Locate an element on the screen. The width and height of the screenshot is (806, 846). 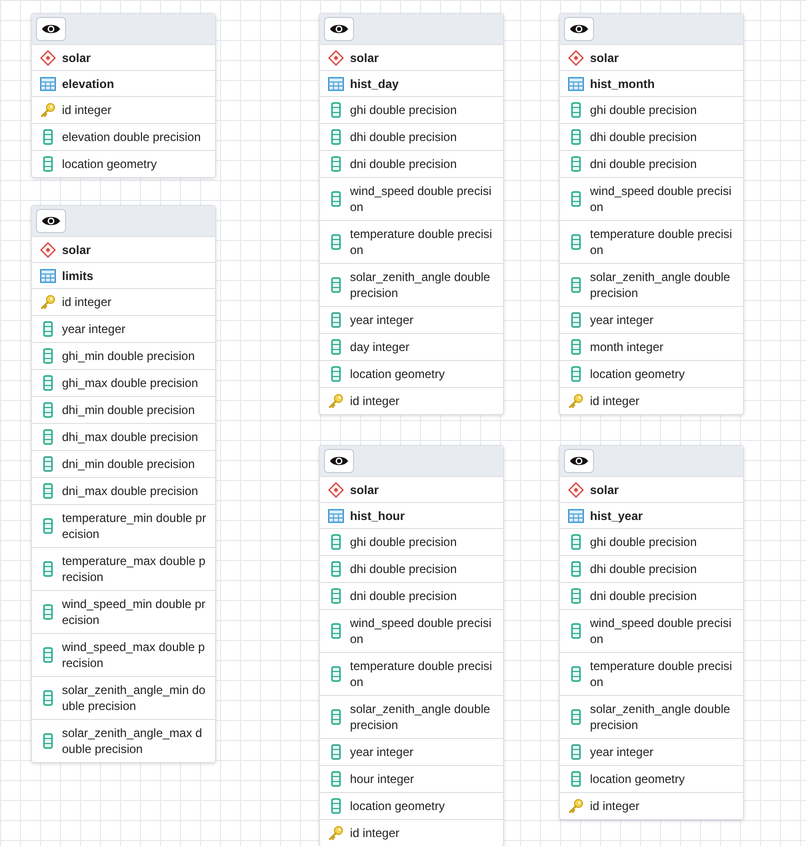
table-name: hist_day is located at coordinates (374, 84).